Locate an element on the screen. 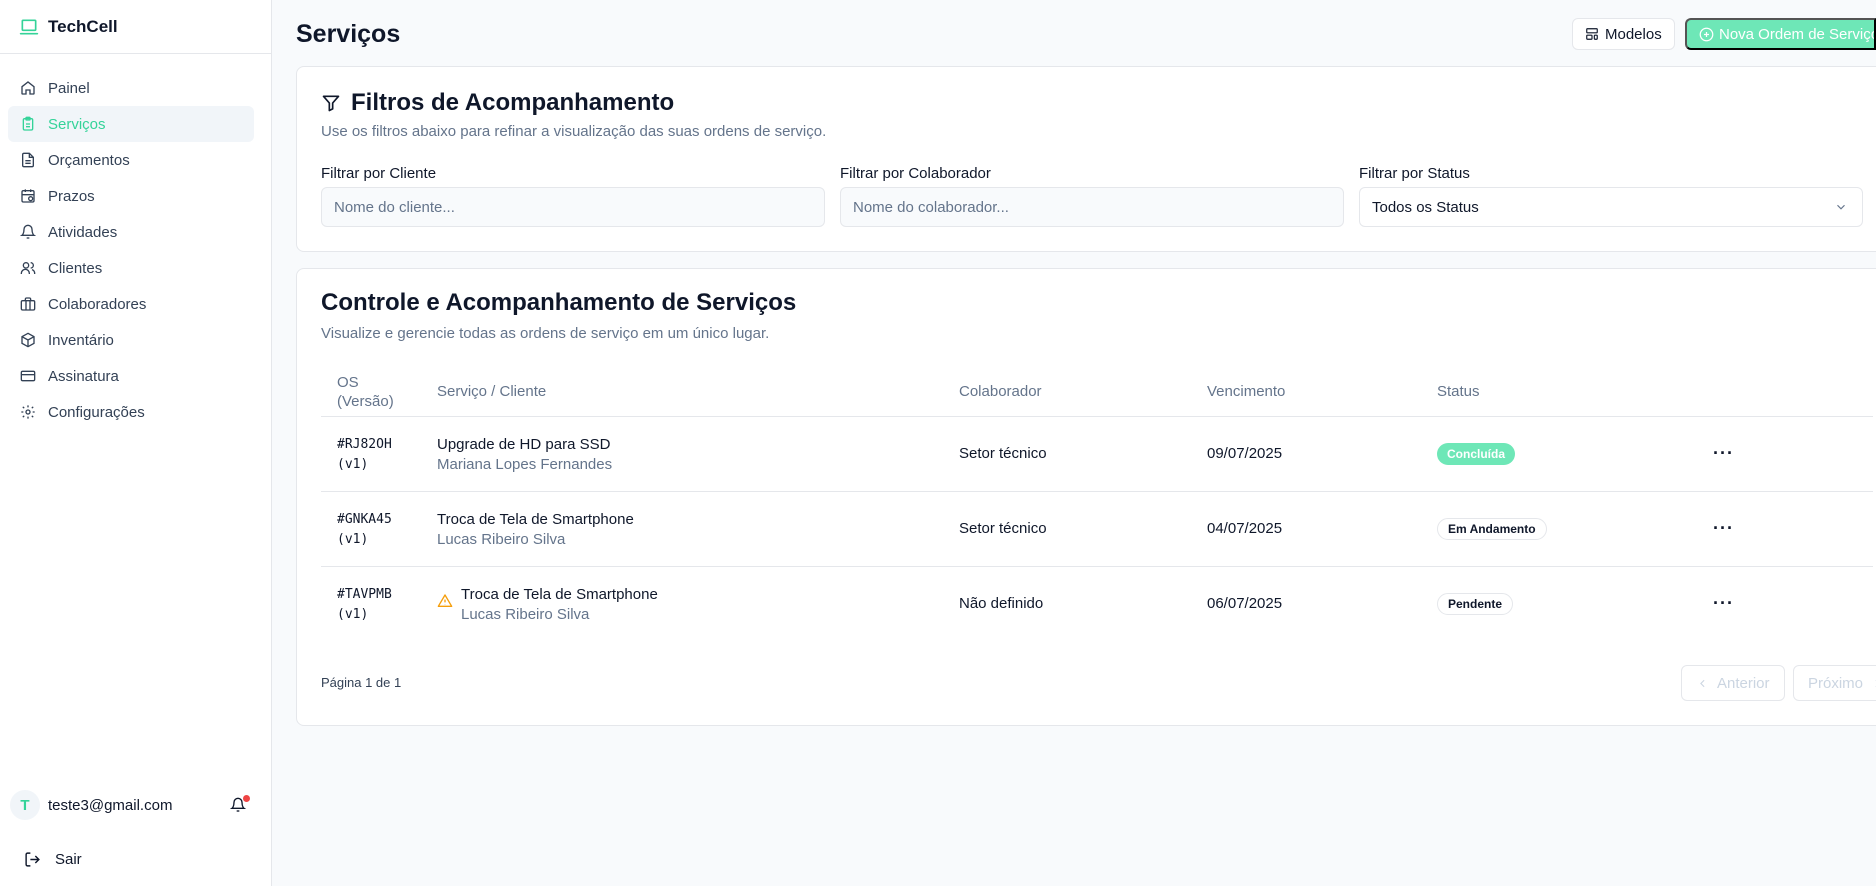 Image resolution: width=1876 pixels, height=886 pixels. sidebar-item-assinatura: Assinatura is located at coordinates (131, 376).